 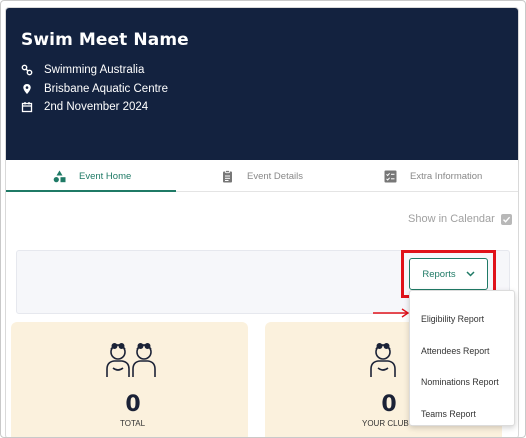 I want to click on active-tab-indicator, so click(x=91, y=191).